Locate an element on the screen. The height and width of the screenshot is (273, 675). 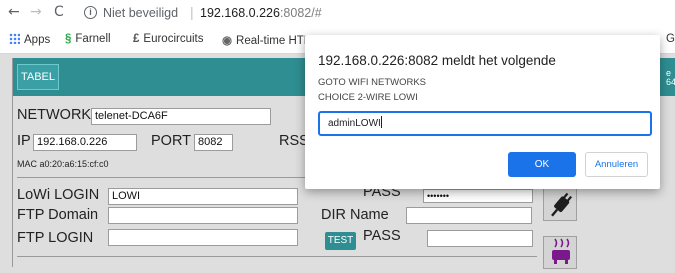
plug-icon is located at coordinates (562, 204).